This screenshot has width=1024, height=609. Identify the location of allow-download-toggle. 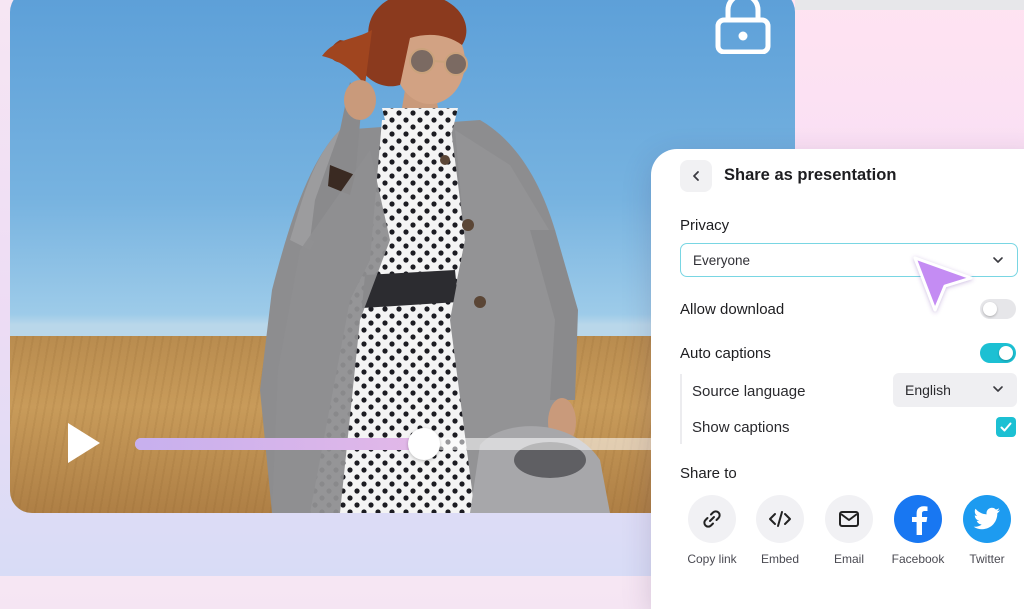
(998, 309).